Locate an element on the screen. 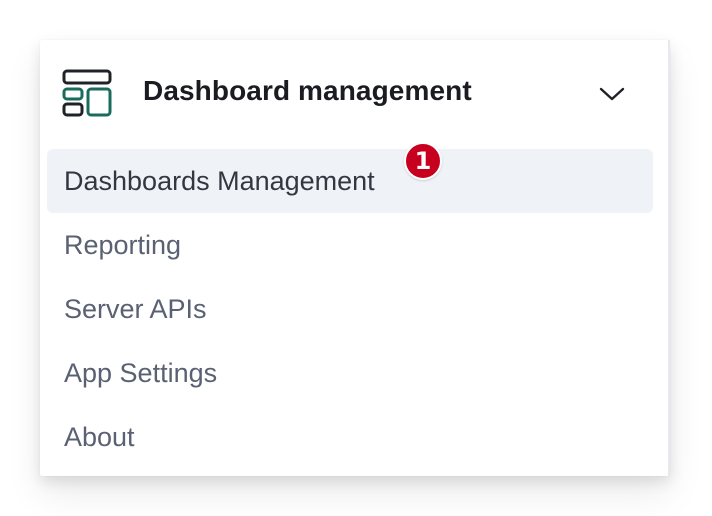 Image resolution: width=712 pixels, height=516 pixels. nav-item-label: App Settings is located at coordinates (141, 373).